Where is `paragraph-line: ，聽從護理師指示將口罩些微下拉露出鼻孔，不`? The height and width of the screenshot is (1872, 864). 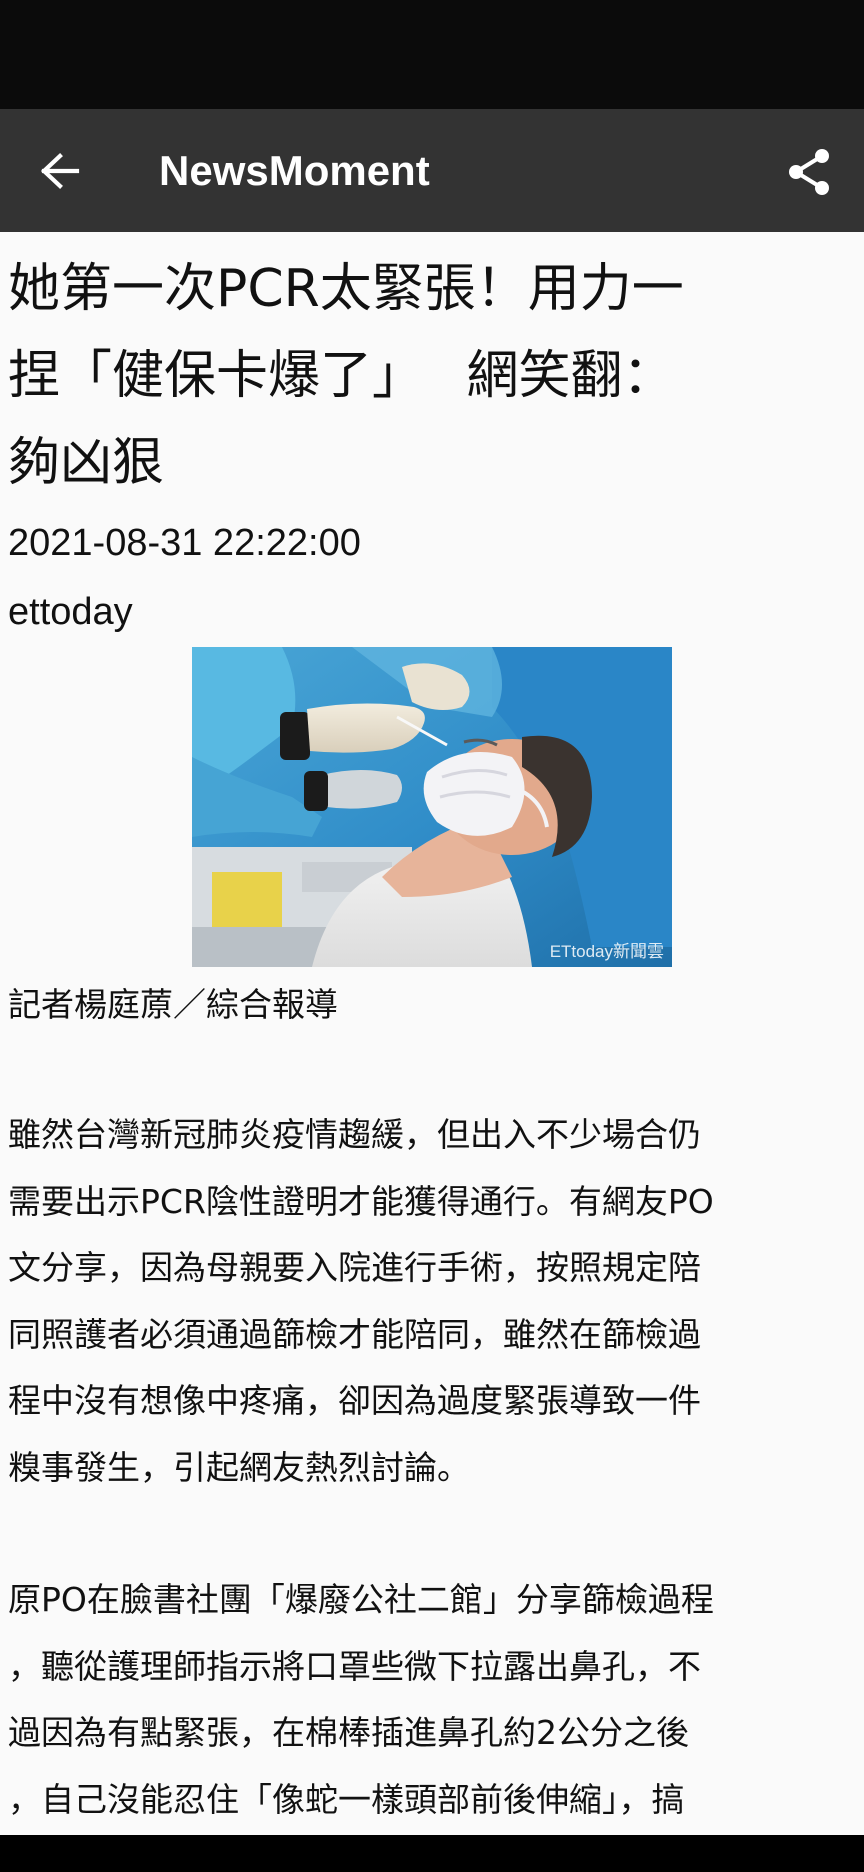
paragraph-line: ，聽從護理師指示將口罩些微下拉露出鼻孔，不 is located at coordinates (354, 1666).